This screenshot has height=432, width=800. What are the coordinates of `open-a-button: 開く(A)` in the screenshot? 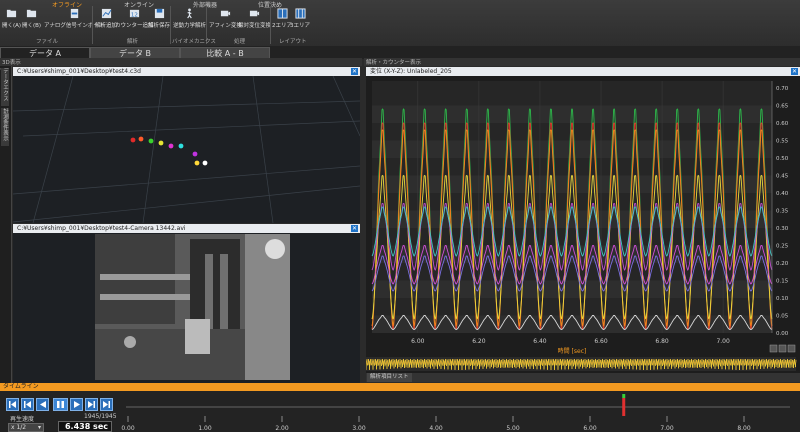 It's located at (11, 21).